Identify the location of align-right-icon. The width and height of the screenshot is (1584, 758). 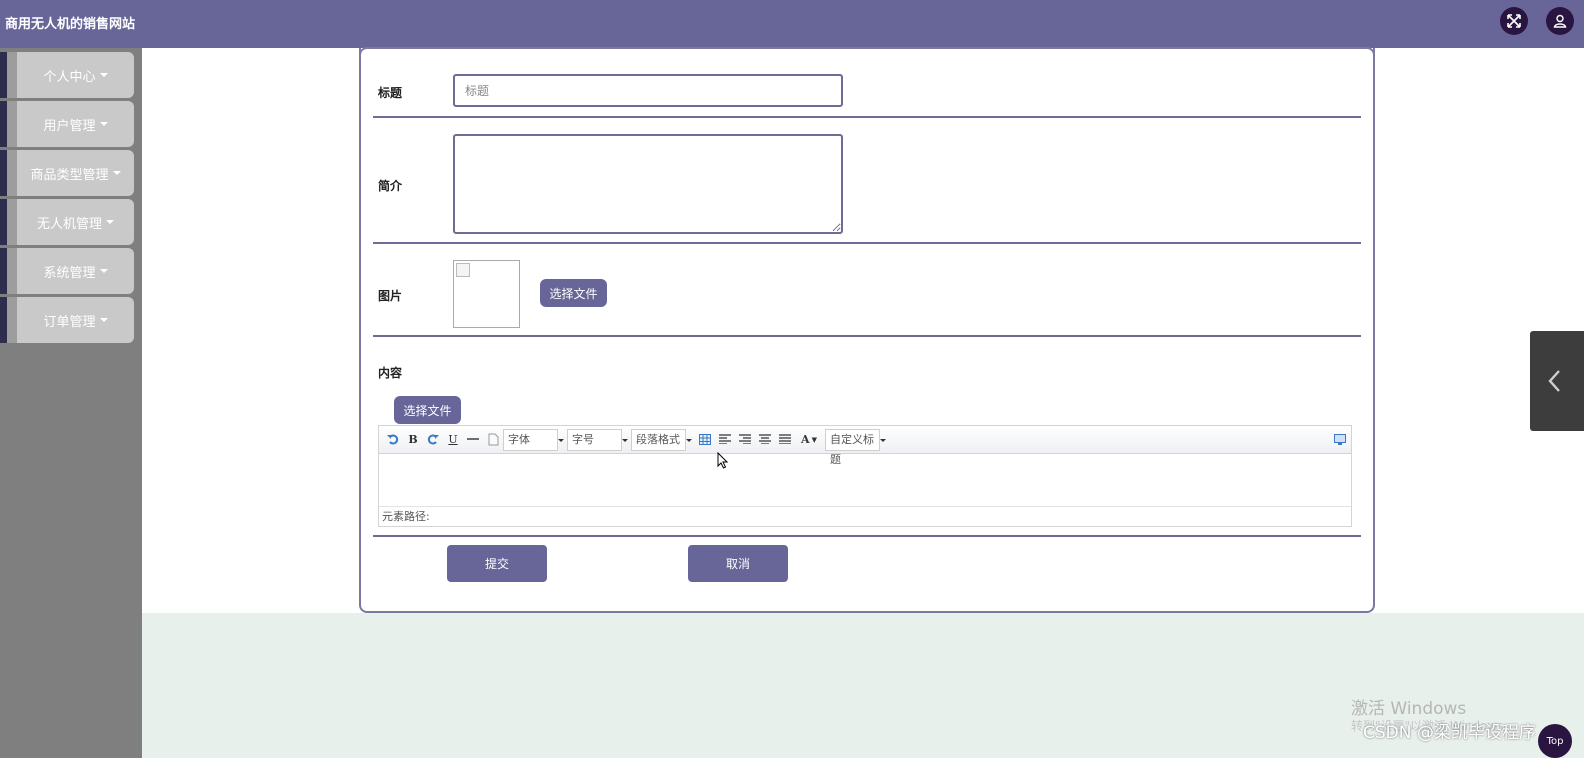
(745, 439).